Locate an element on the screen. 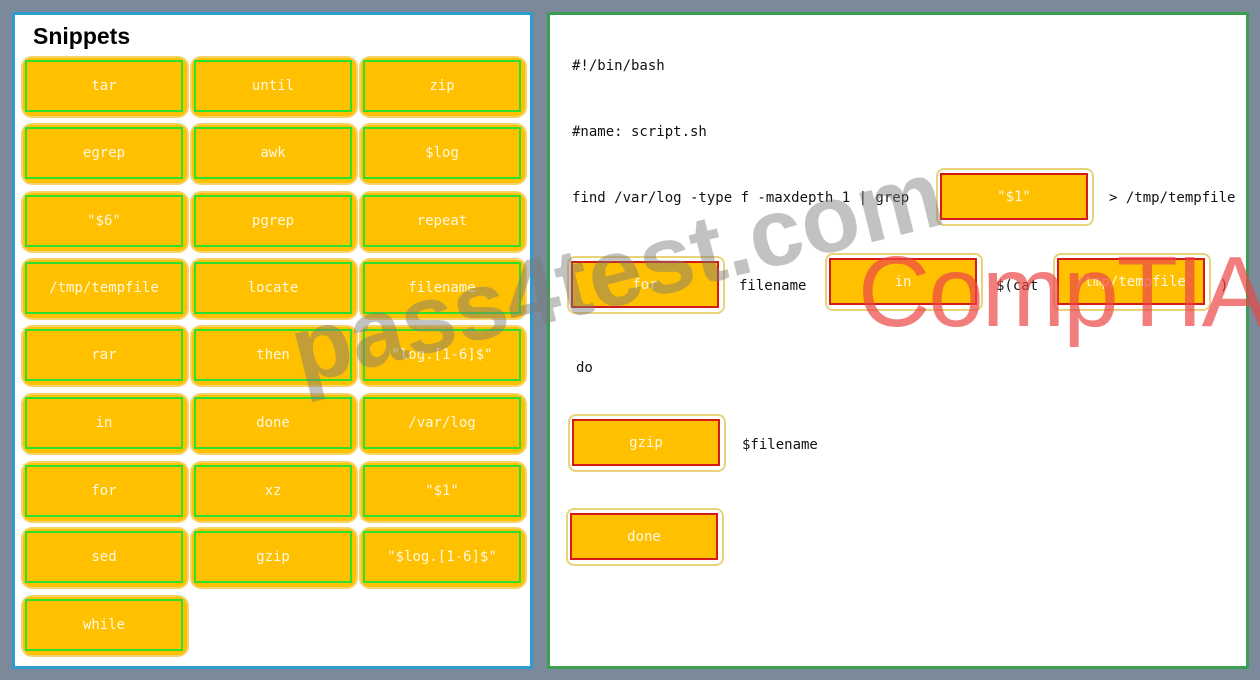  snippet-label: sed is located at coordinates (104, 557).